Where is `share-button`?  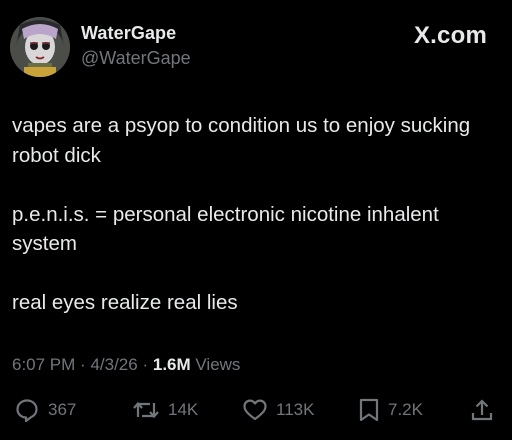 share-button is located at coordinates (482, 410).